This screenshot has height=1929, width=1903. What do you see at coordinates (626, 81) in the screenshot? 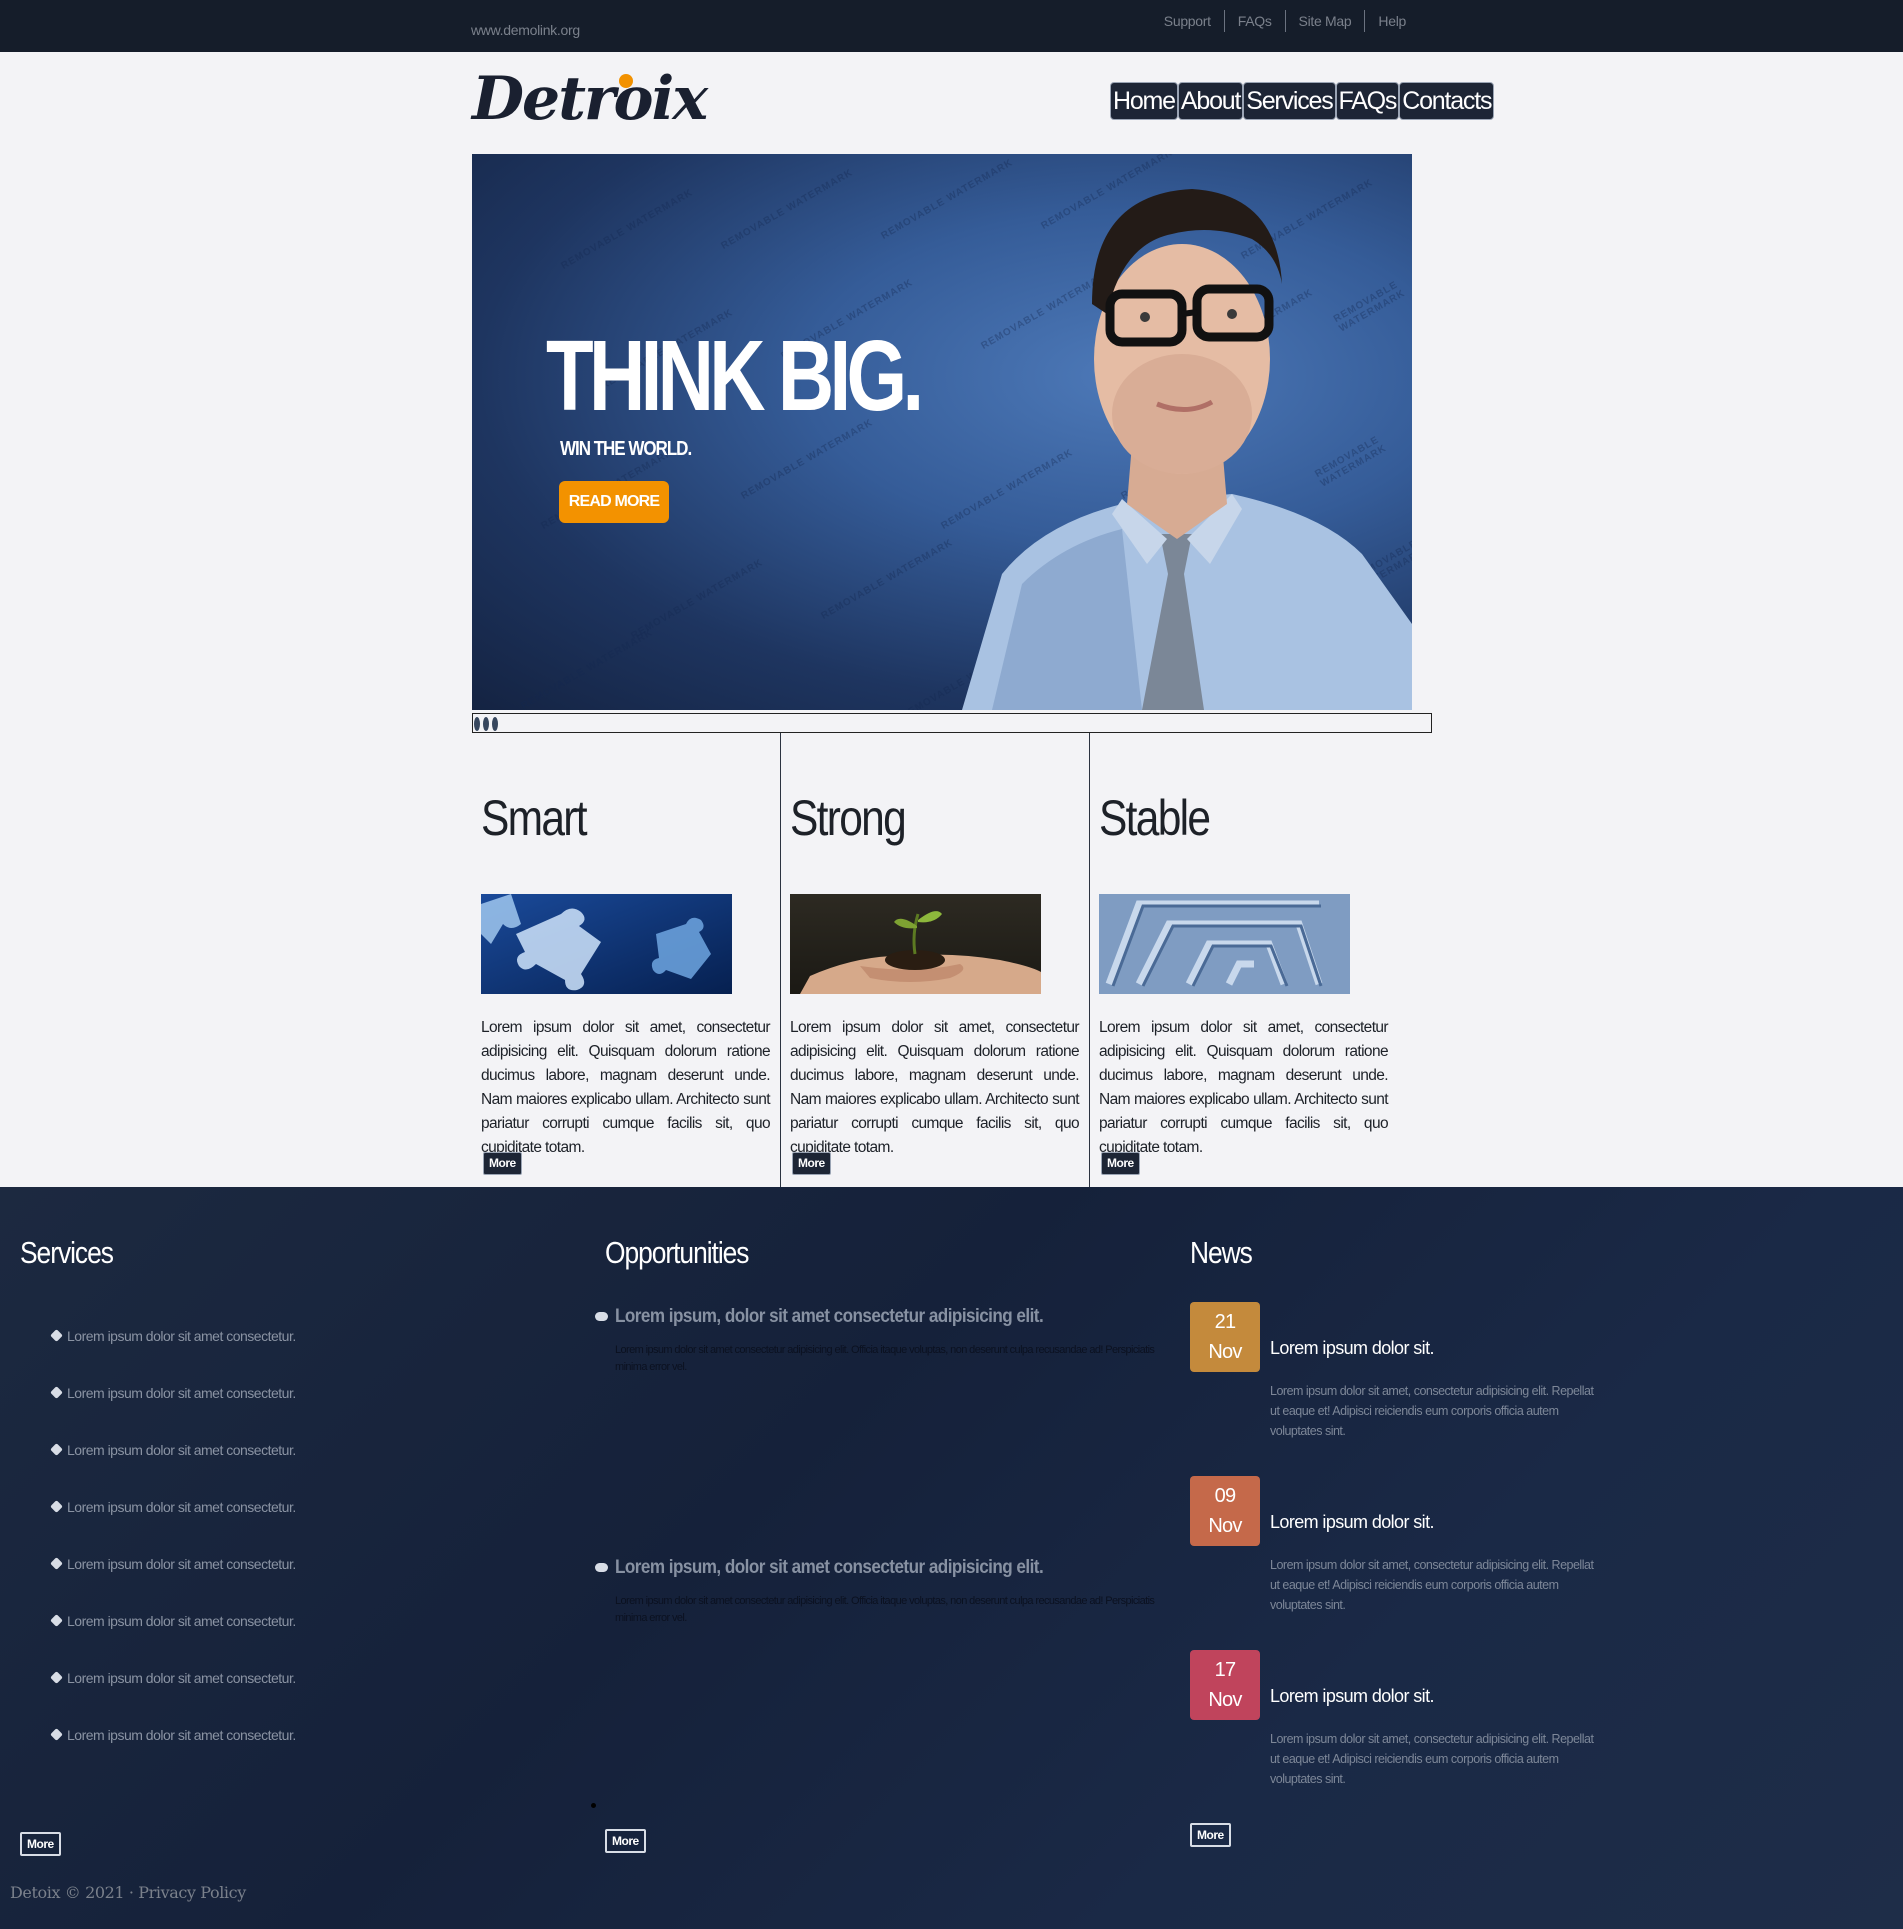
I see `logo-dot` at bounding box center [626, 81].